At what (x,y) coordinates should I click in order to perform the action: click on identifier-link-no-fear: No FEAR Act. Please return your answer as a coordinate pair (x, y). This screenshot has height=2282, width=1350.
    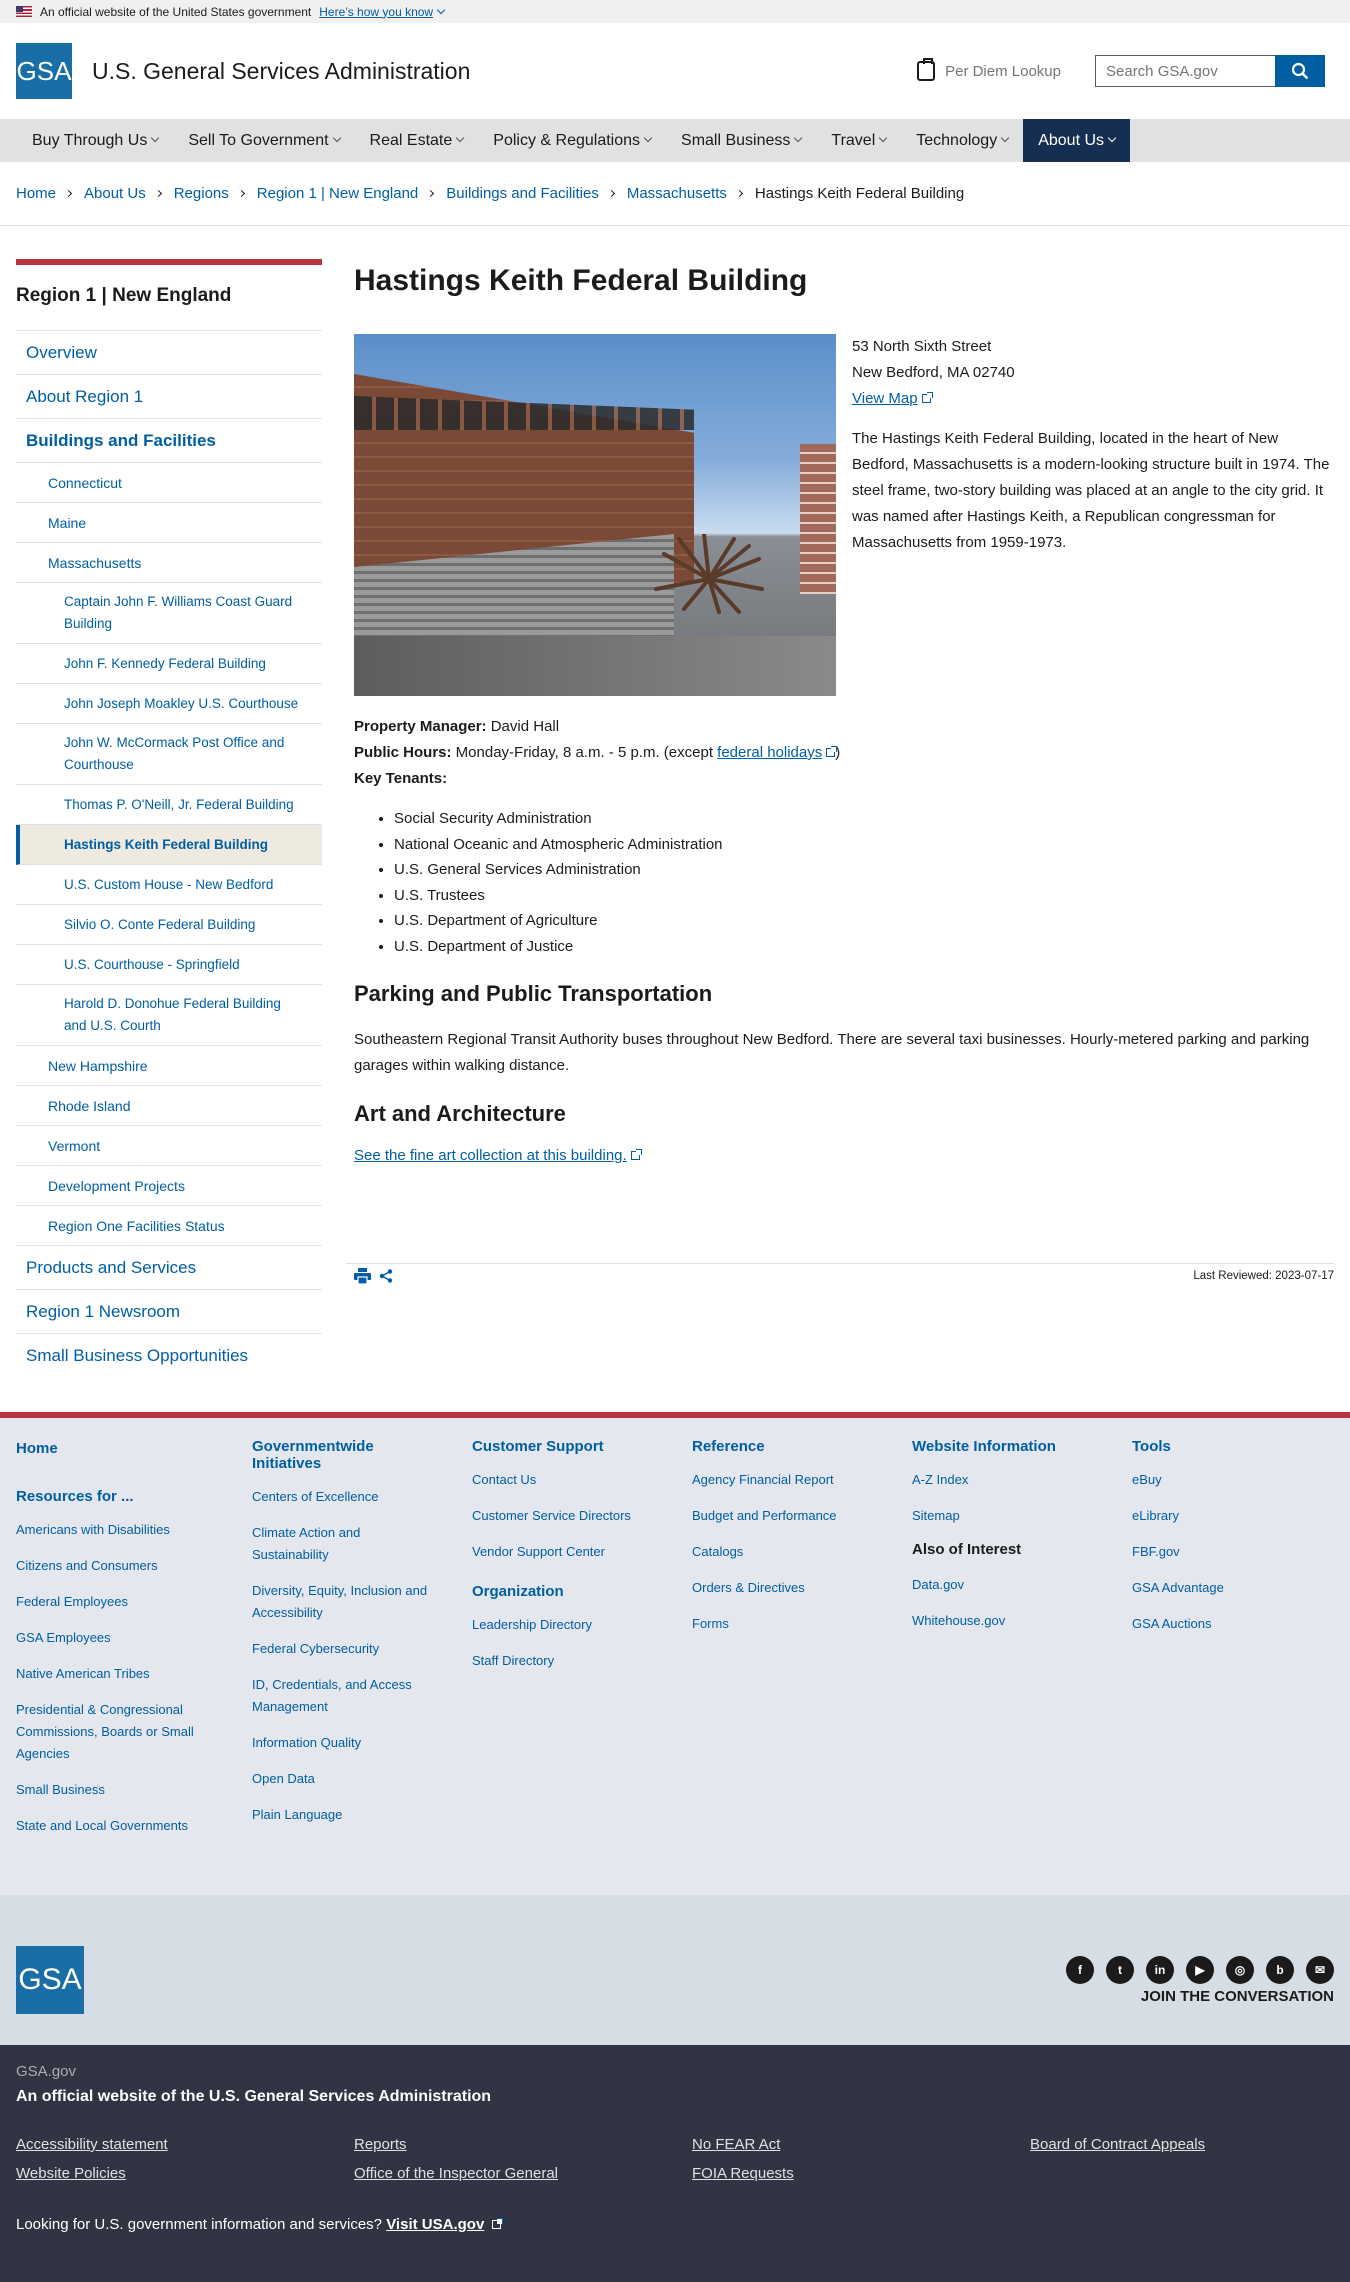
    Looking at the image, I should click on (861, 2144).